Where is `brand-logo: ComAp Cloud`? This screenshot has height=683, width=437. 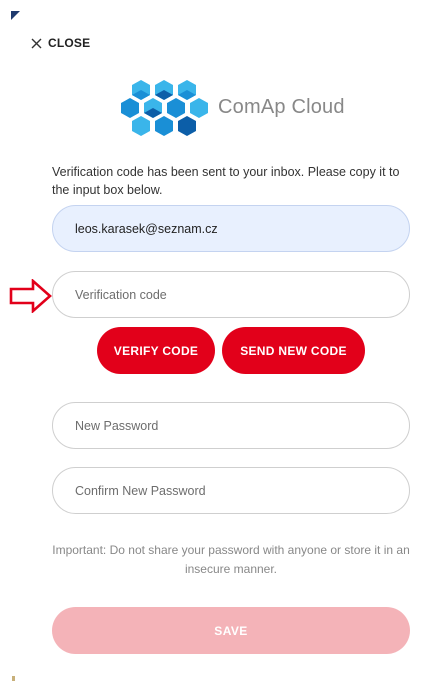 brand-logo: ComAp Cloud is located at coordinates (231, 107).